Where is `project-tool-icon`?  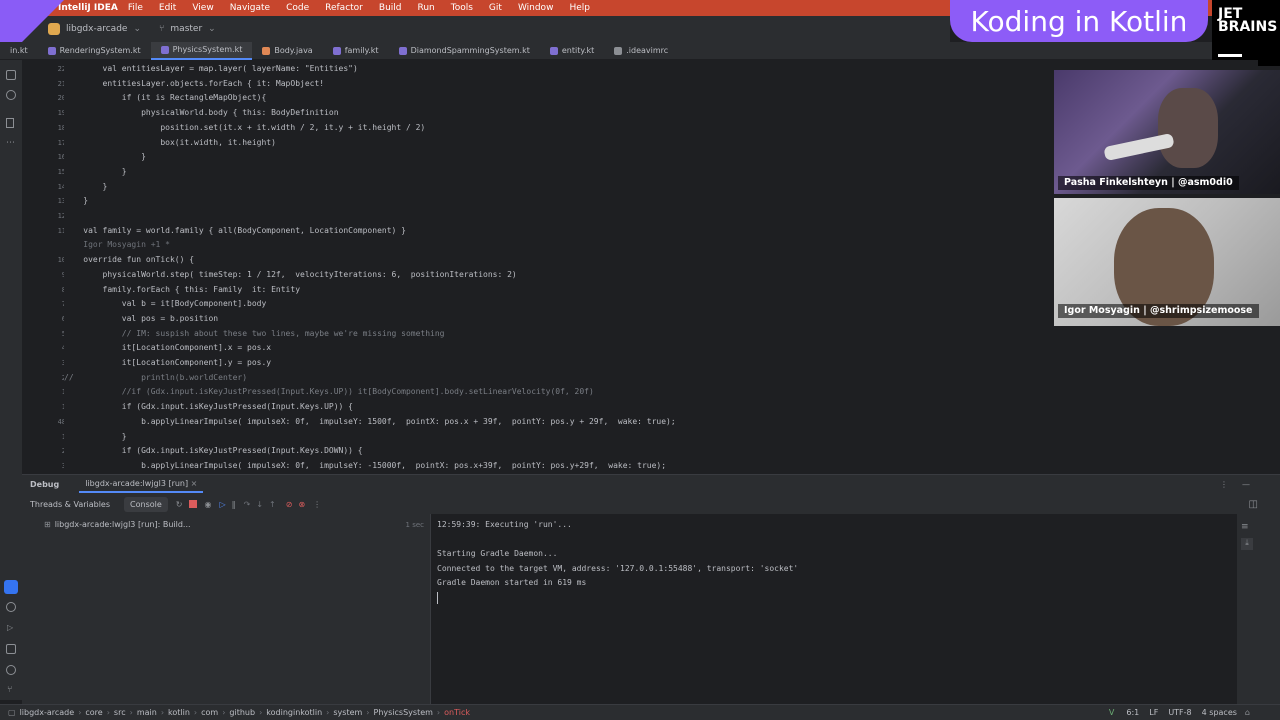 project-tool-icon is located at coordinates (11, 75).